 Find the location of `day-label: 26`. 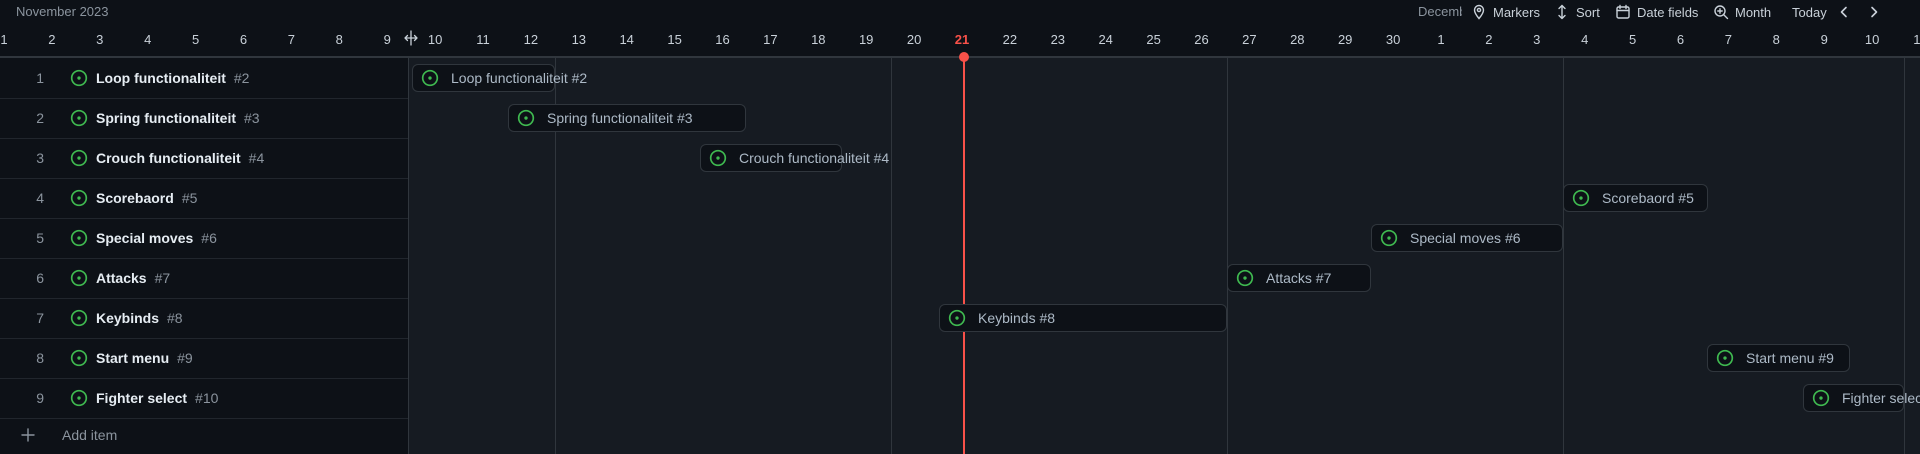

day-label: 26 is located at coordinates (1201, 39).